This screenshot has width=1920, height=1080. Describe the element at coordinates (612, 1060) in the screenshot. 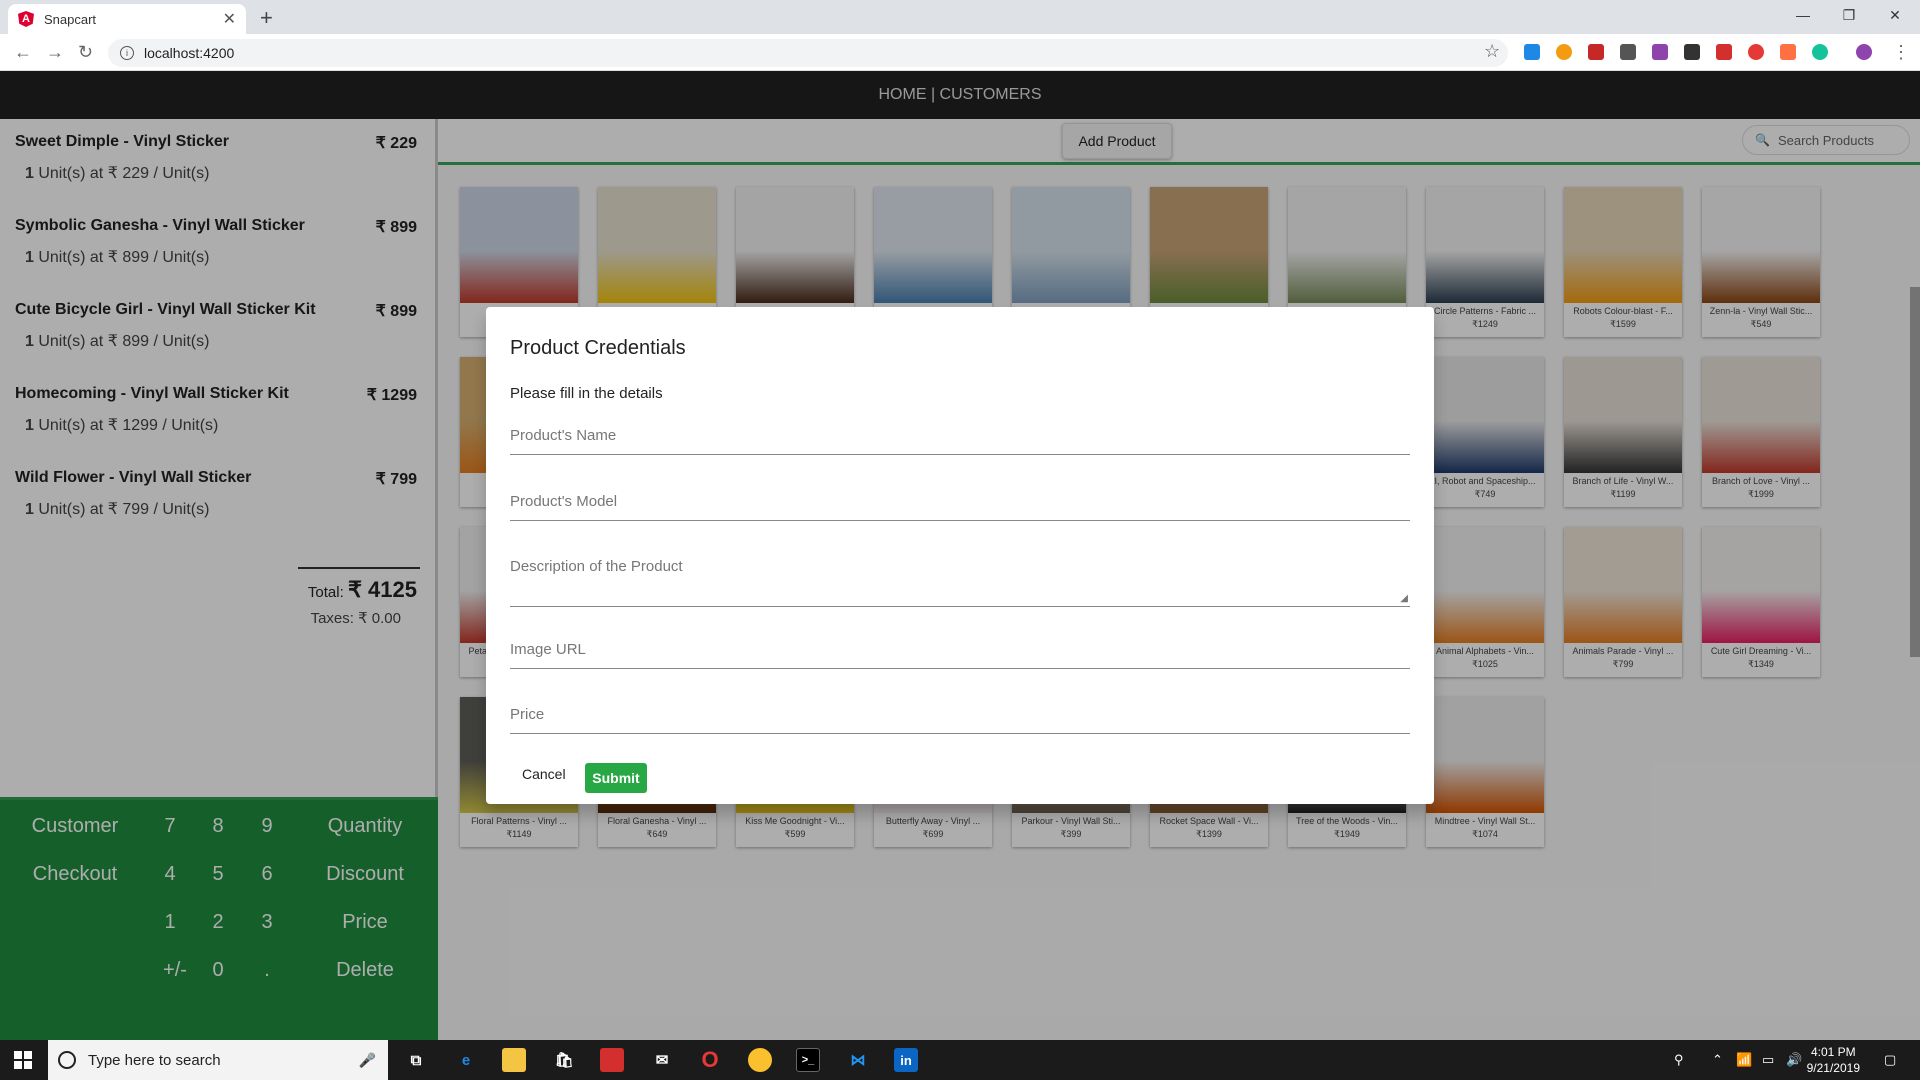

I see `gift-app-icon` at that location.